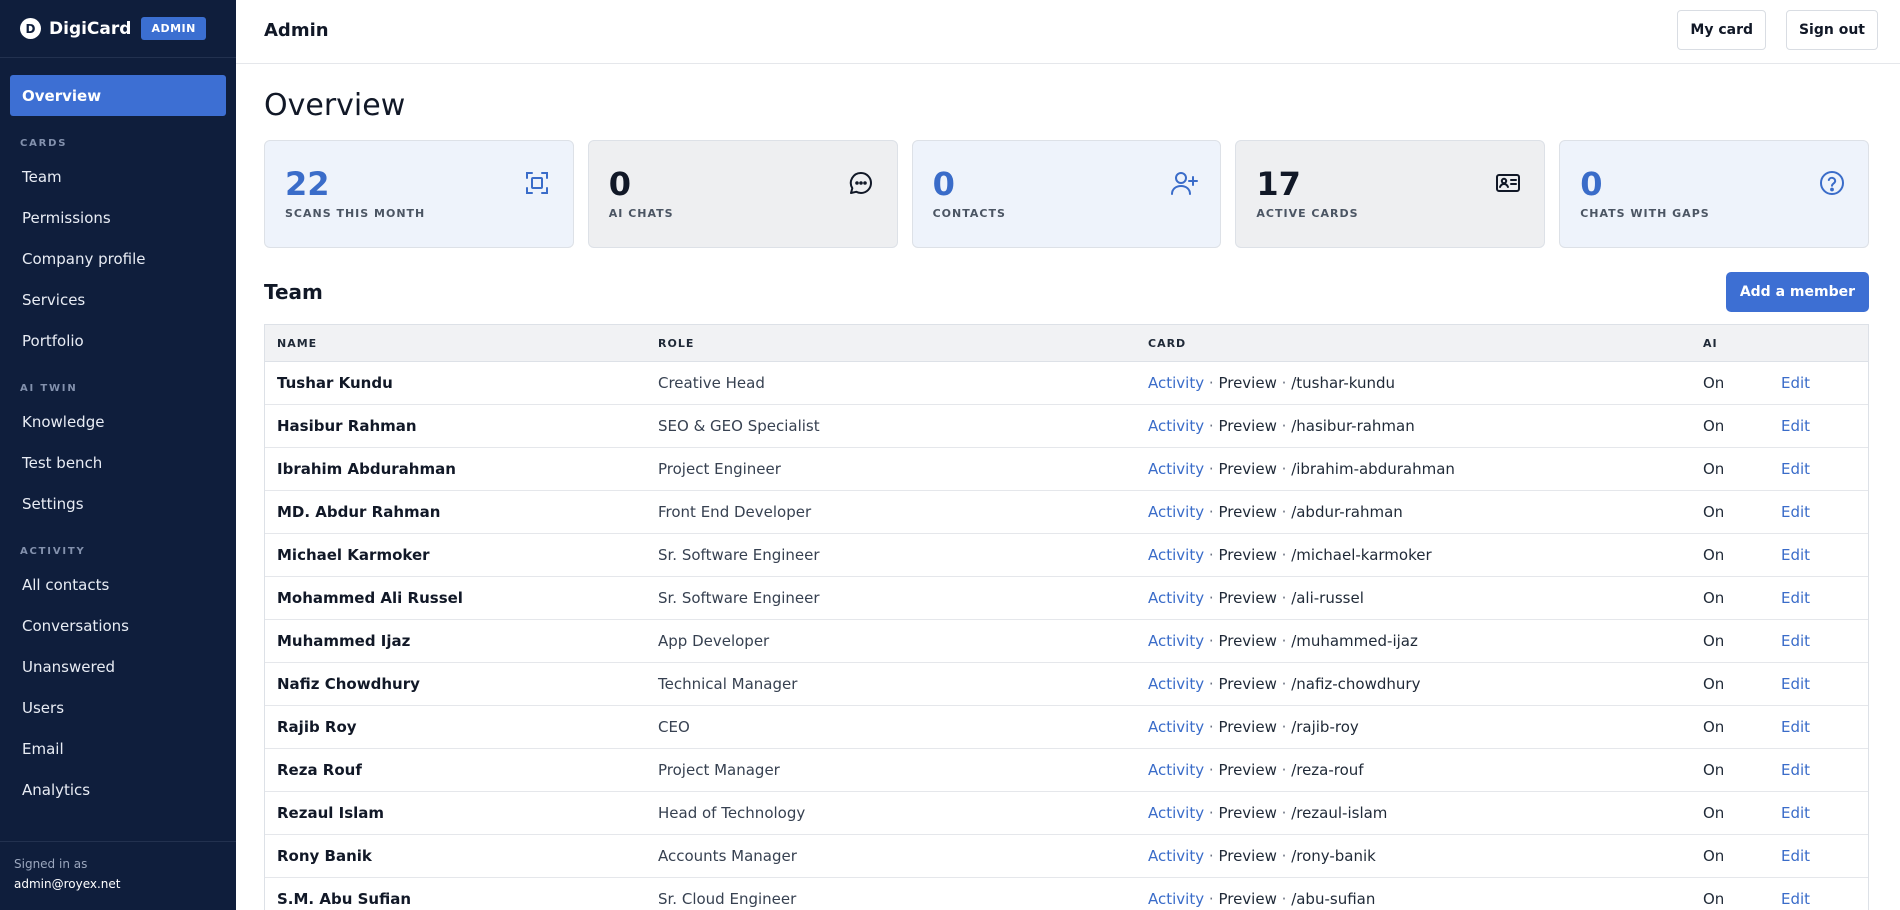 This screenshot has height=910, width=1900. I want to click on sidebar-item-conversations: Conversations, so click(118, 625).